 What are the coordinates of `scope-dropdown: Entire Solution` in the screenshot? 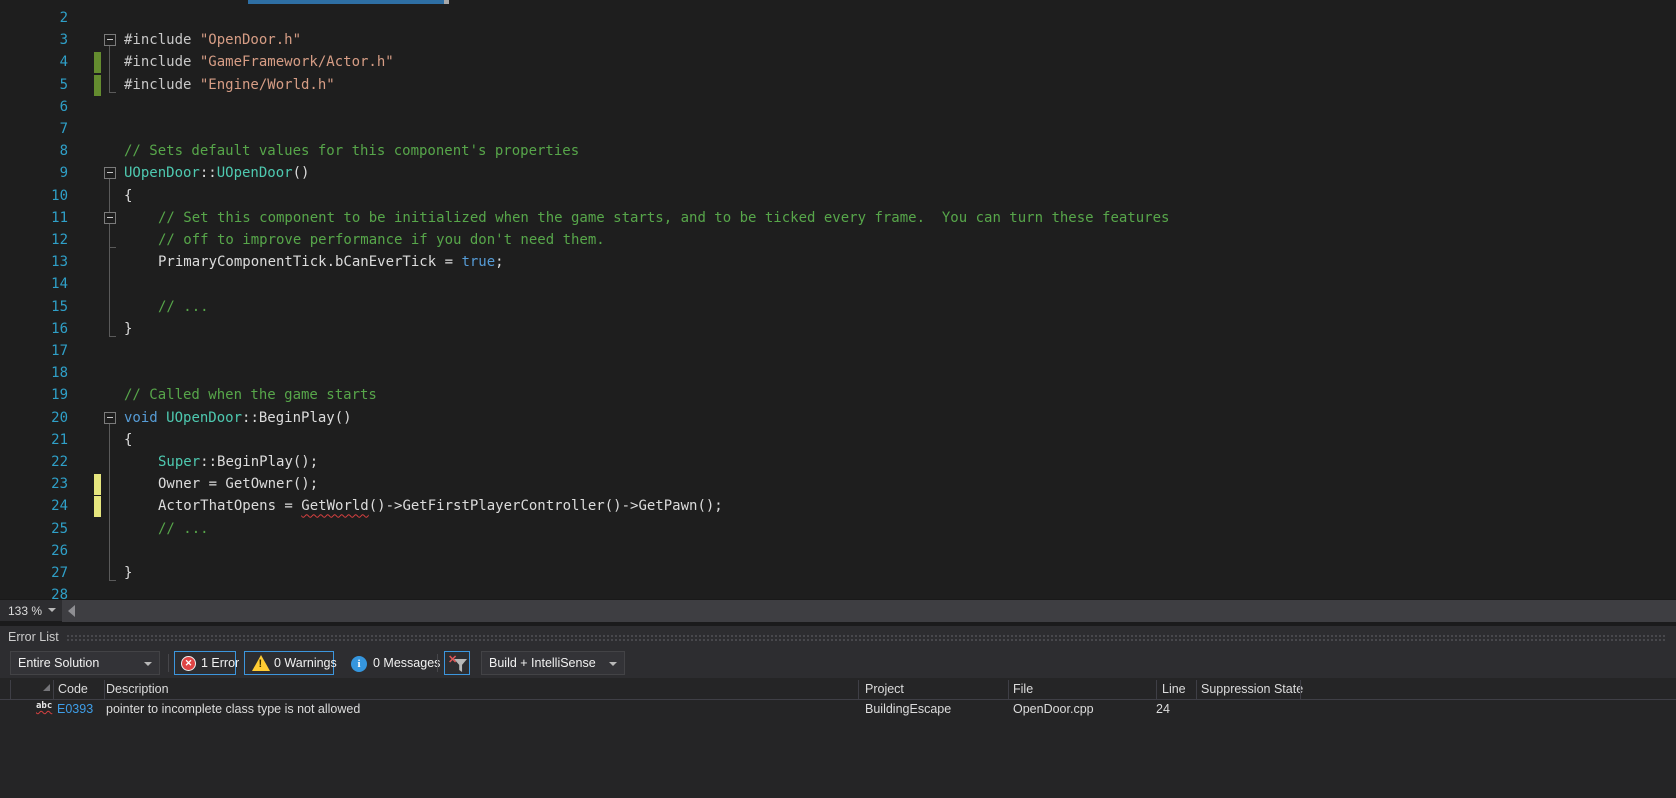 It's located at (85, 663).